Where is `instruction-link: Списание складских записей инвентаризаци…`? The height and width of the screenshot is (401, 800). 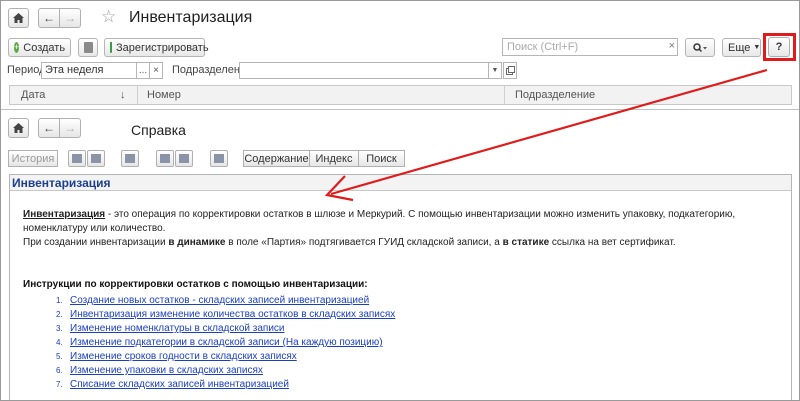 instruction-link: Списание складских записей инвентаризаци… is located at coordinates (179, 384).